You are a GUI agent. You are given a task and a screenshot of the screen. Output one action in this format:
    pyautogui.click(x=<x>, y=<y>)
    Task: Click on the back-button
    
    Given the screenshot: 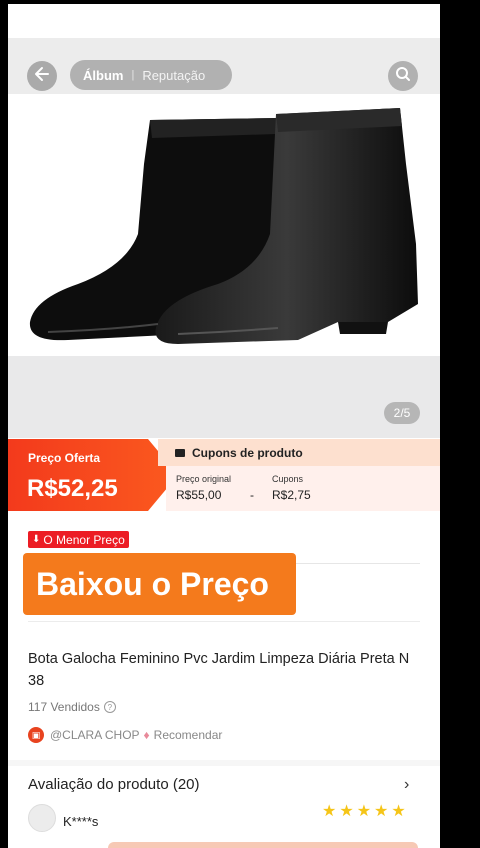 What is the action you would take?
    pyautogui.click(x=42, y=76)
    